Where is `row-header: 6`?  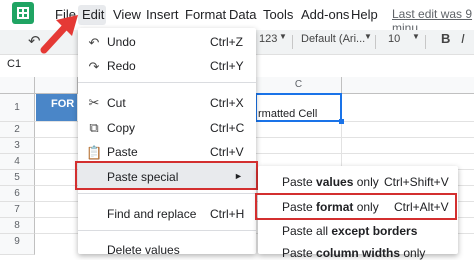
row-header: 6 is located at coordinates (17, 194).